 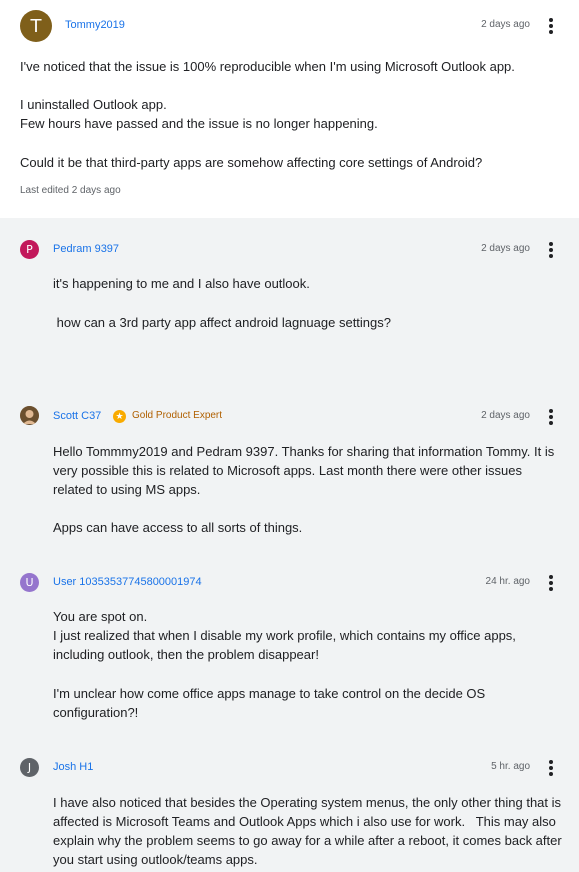 What do you see at coordinates (36, 26) in the screenshot?
I see `avatar: T` at bounding box center [36, 26].